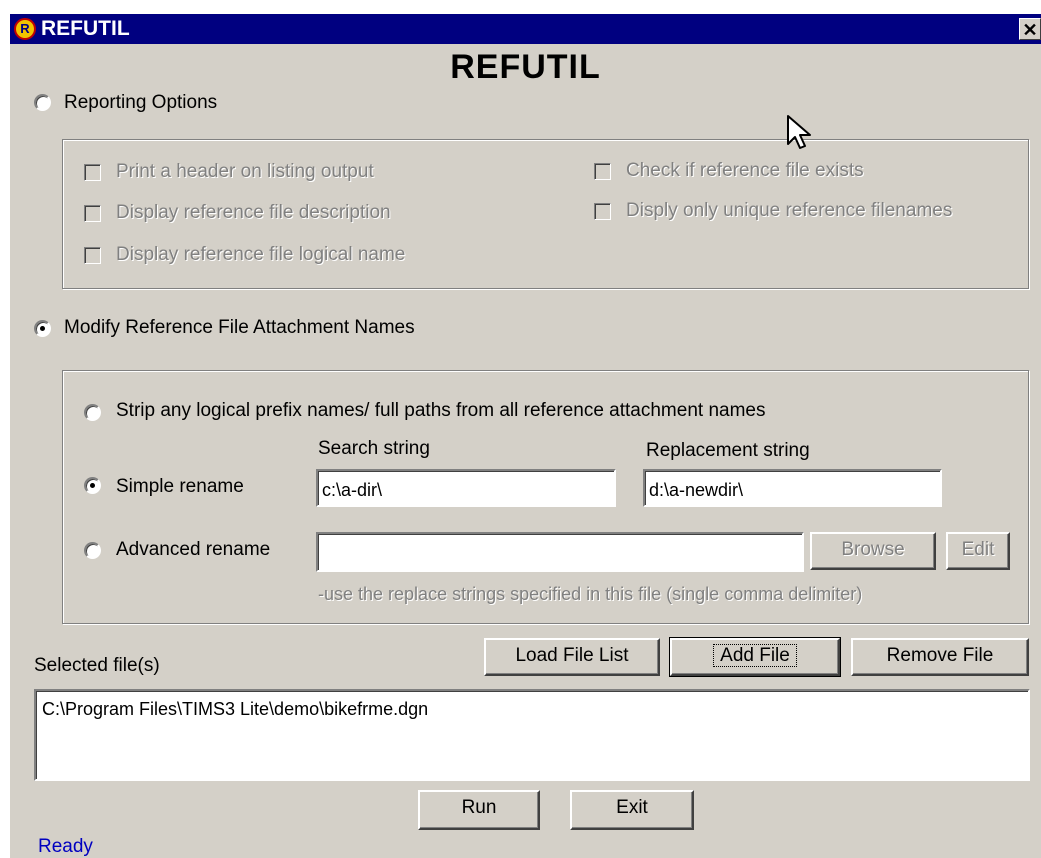  I want to click on run-button-label: Run, so click(479, 807).